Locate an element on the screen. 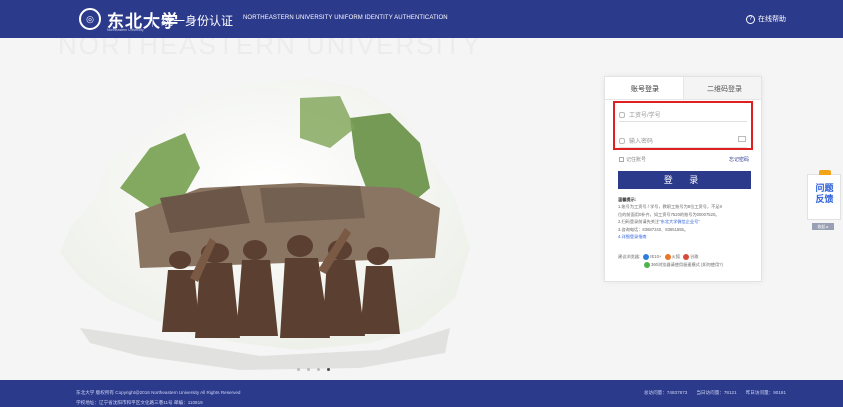 The image size is (843, 407). browser-recommendations: 建议浏览器: IE10+ 火狐 谷歌 360浏览器请使用极速模式 (如何使用?) is located at coordinates (686, 261).